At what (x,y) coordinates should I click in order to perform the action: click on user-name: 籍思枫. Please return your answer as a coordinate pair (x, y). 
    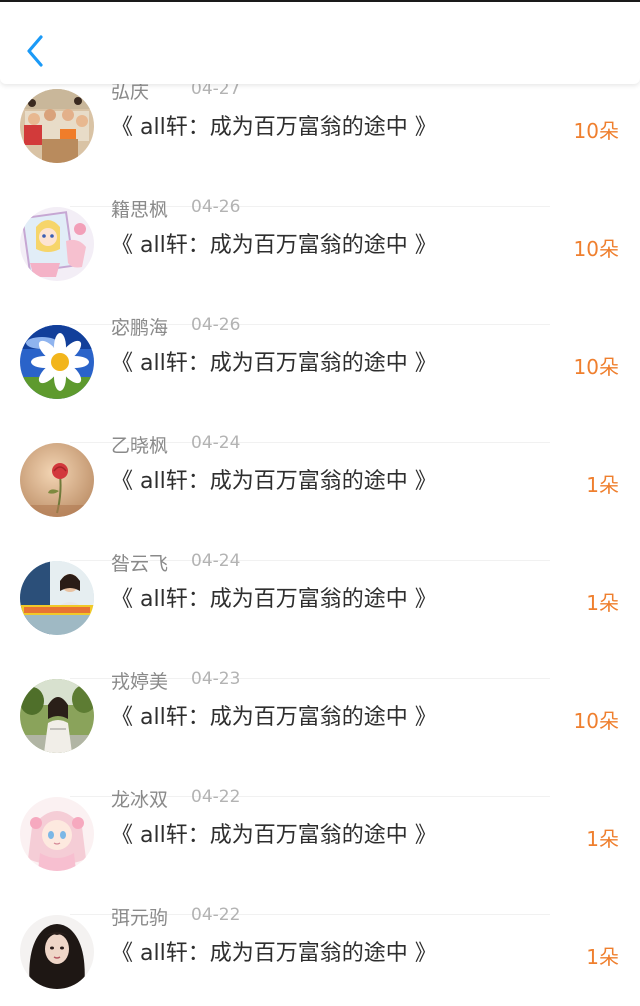
    Looking at the image, I should click on (140, 210).